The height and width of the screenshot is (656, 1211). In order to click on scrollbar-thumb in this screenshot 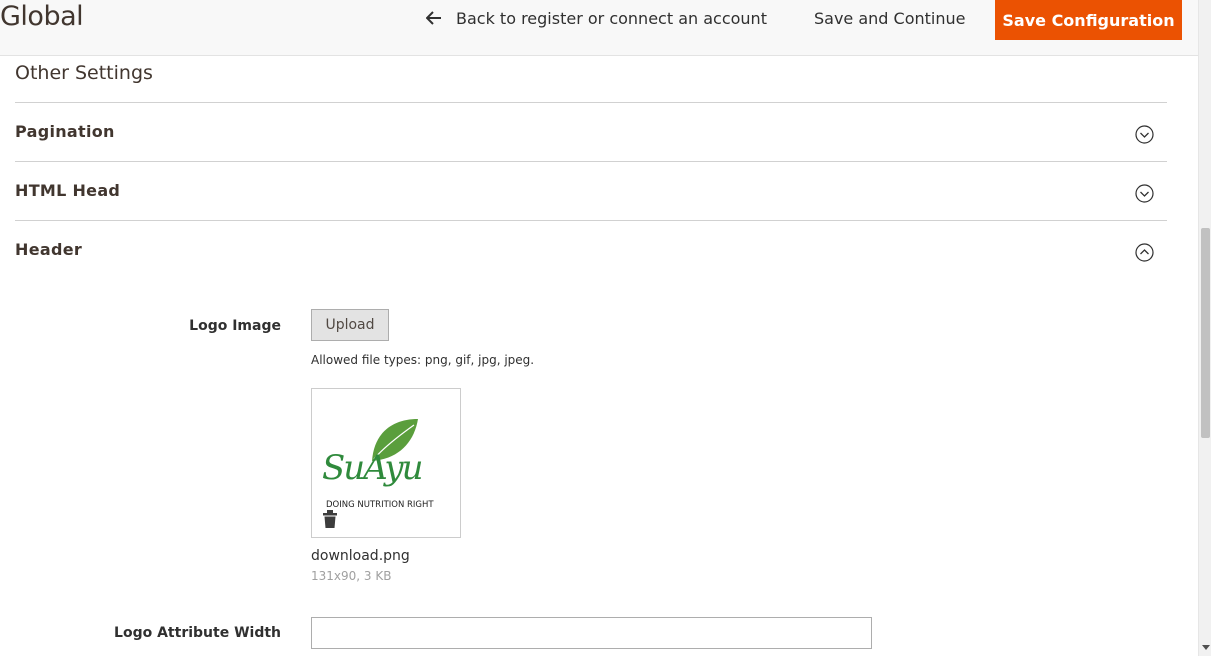, I will do `click(1205, 333)`.